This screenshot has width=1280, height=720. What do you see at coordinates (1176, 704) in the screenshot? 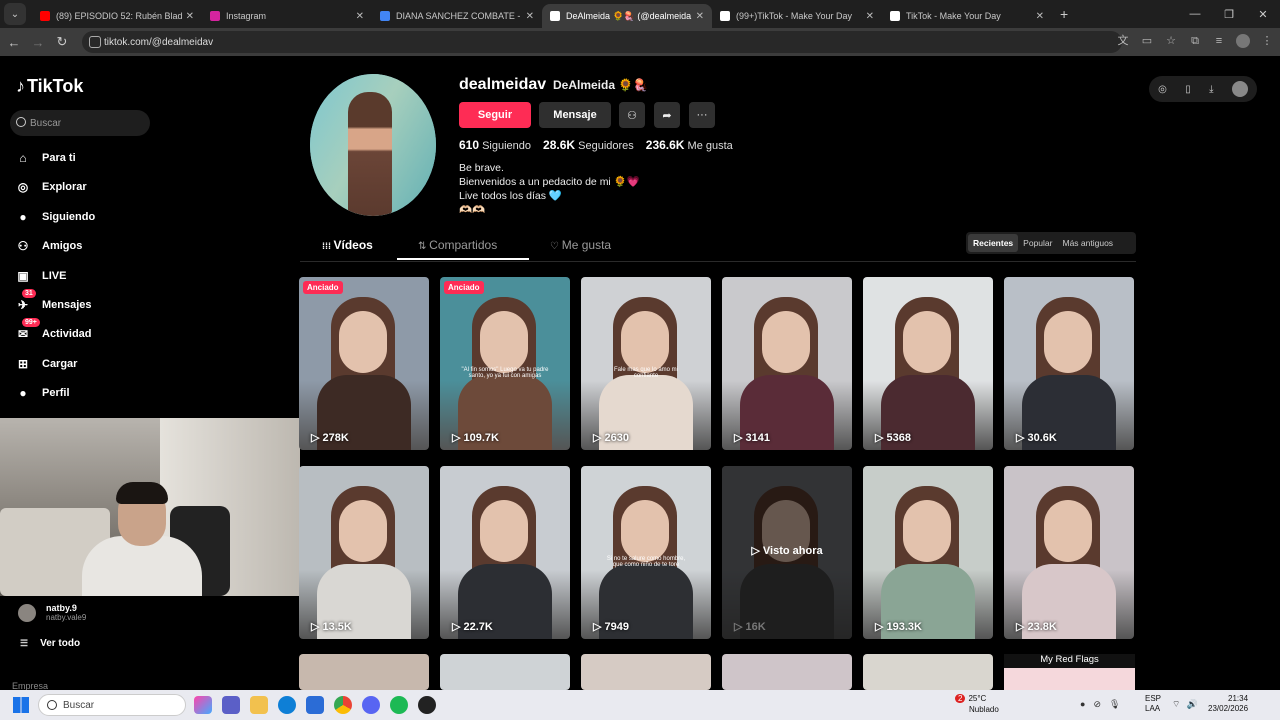
I see `wifi-icon: ⌔` at bounding box center [1176, 704].